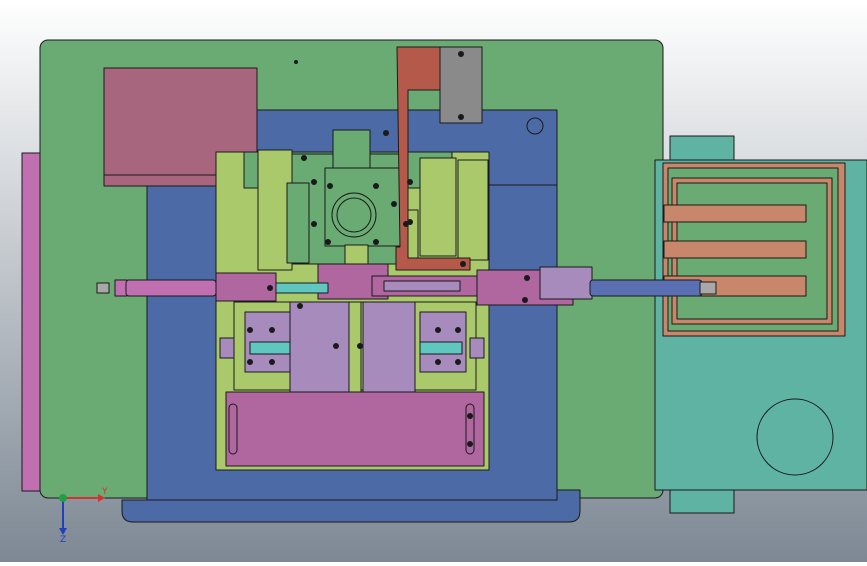 This screenshot has width=867, height=566. I want to click on left-jaw, so click(320, 348).